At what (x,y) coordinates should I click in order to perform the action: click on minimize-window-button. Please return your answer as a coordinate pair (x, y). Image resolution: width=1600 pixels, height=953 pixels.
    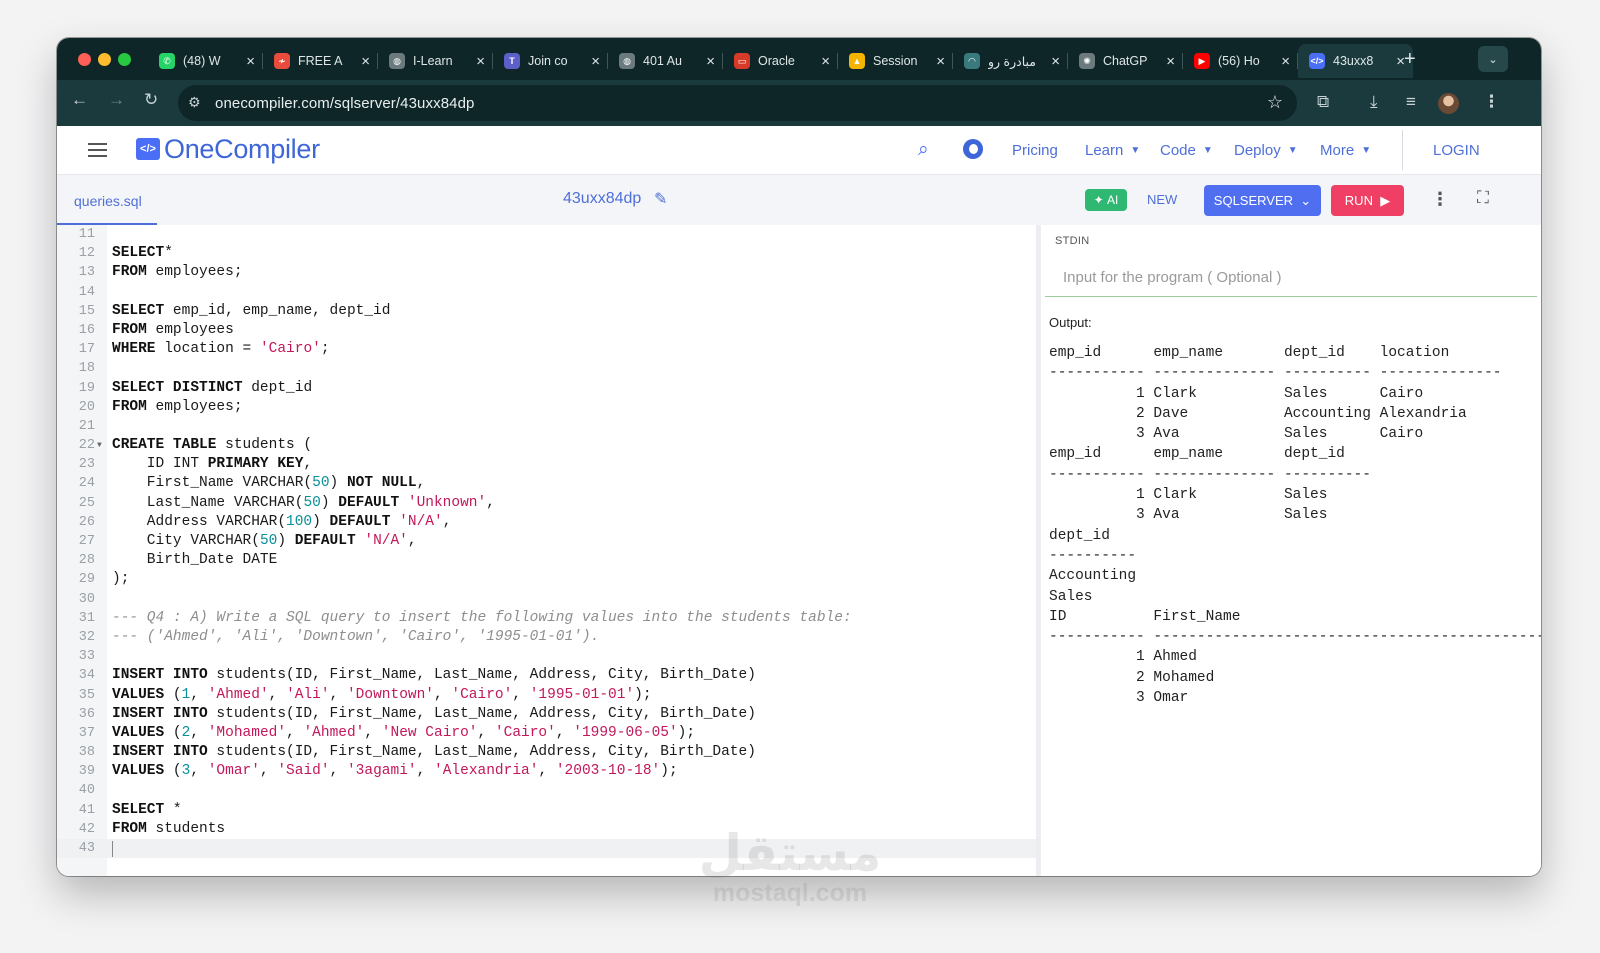
    Looking at the image, I should click on (104, 59).